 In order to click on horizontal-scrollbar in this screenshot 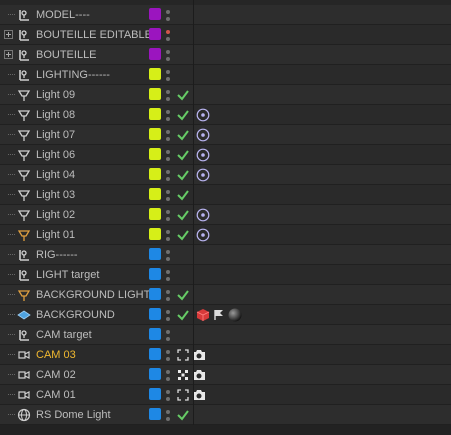, I will do `click(225, 430)`.